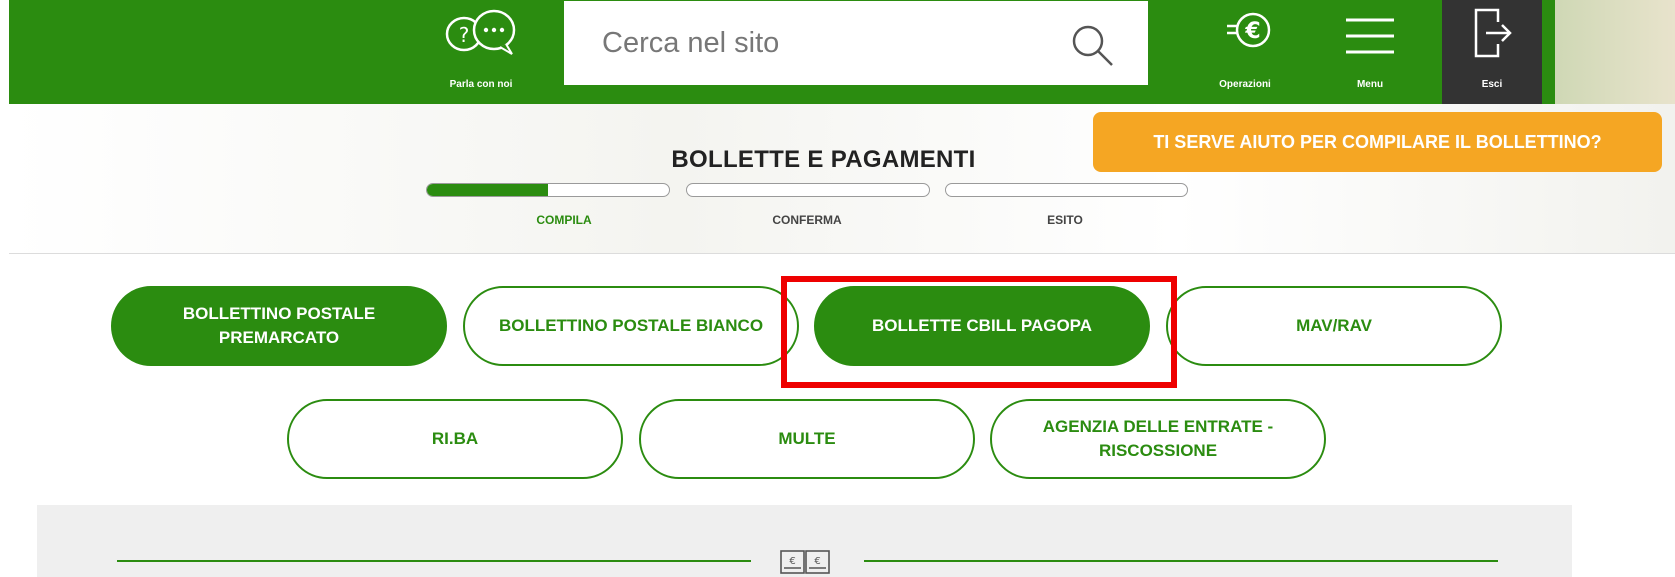 The width and height of the screenshot is (1675, 577). What do you see at coordinates (823, 159) in the screenshot?
I see `page-title-text: BOLLETTE E PAGAMENTI` at bounding box center [823, 159].